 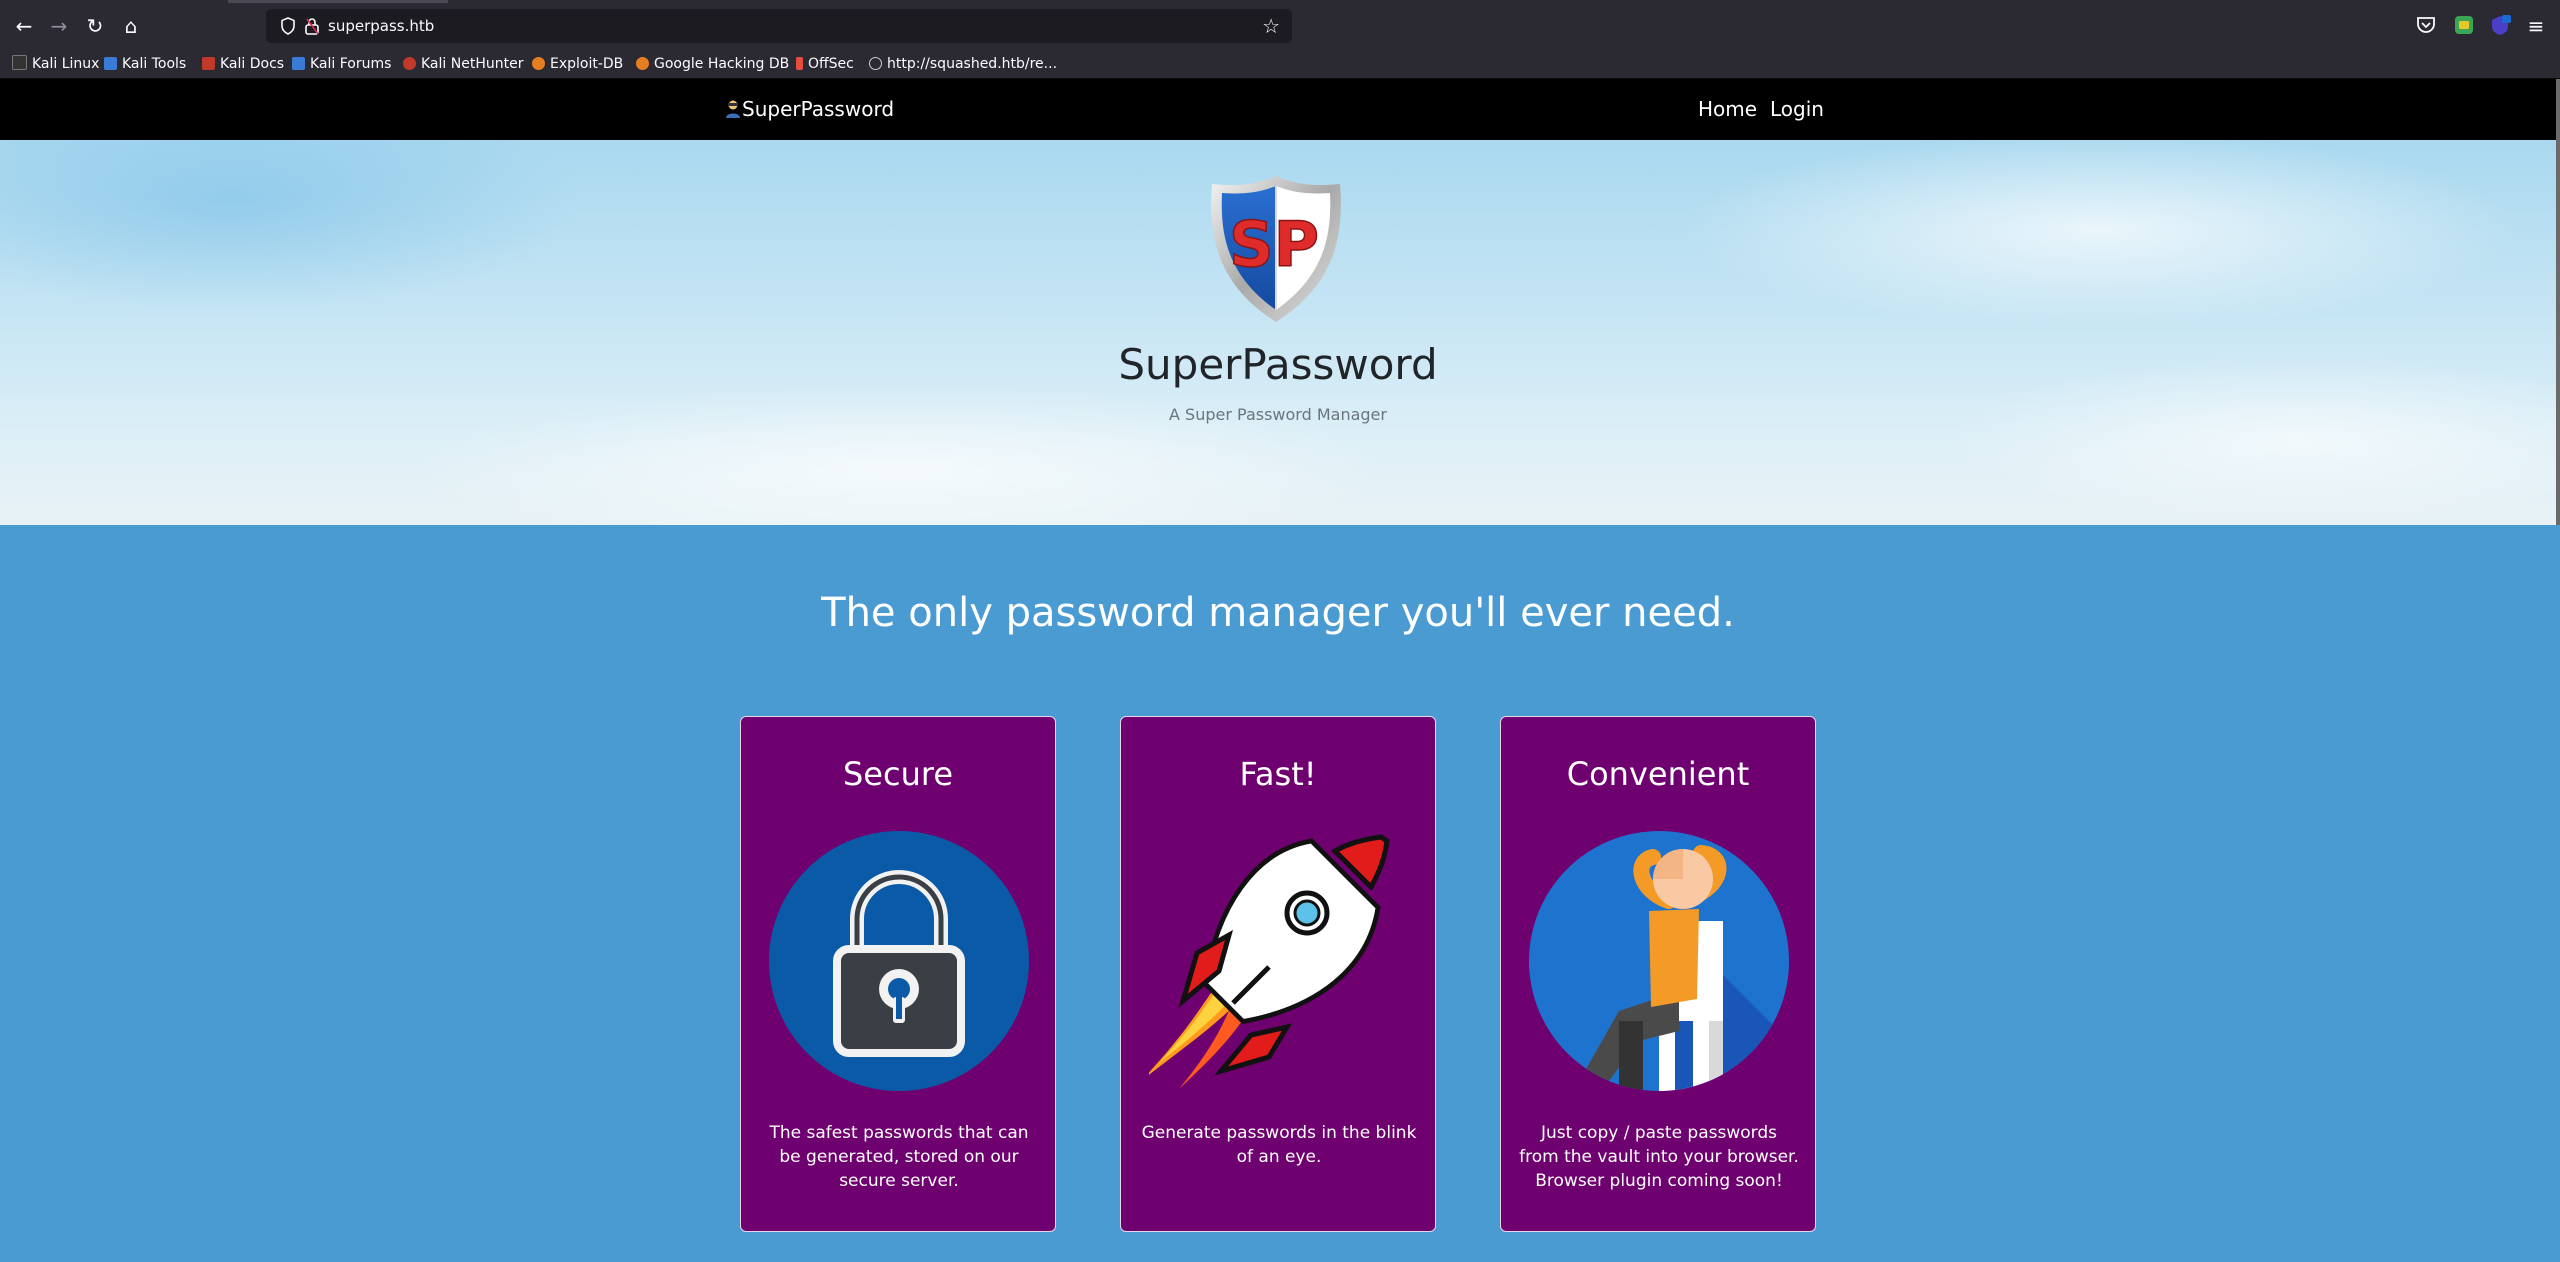 I want to click on active-tab-indicator, so click(x=338, y=1).